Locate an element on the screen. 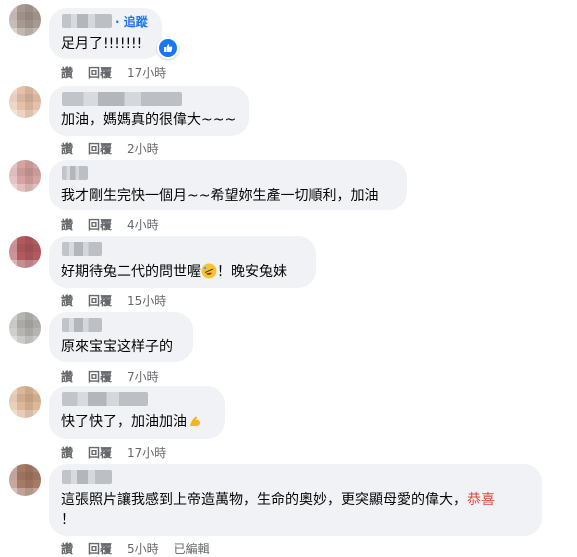  comment-actions: 讚 回覆 4小時 is located at coordinates (117, 224).